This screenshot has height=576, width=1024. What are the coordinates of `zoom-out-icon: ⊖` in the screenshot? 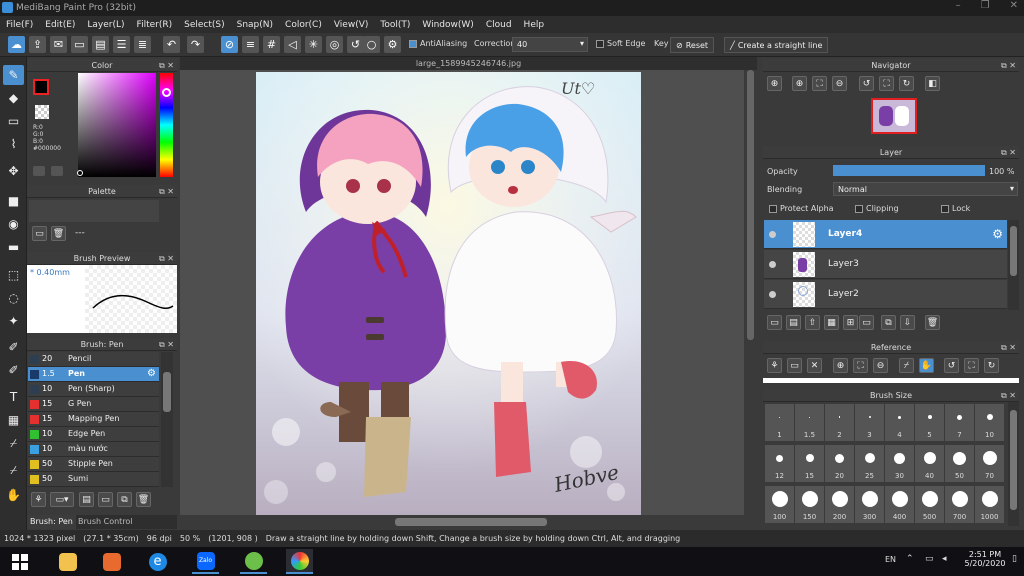 It's located at (839, 83).